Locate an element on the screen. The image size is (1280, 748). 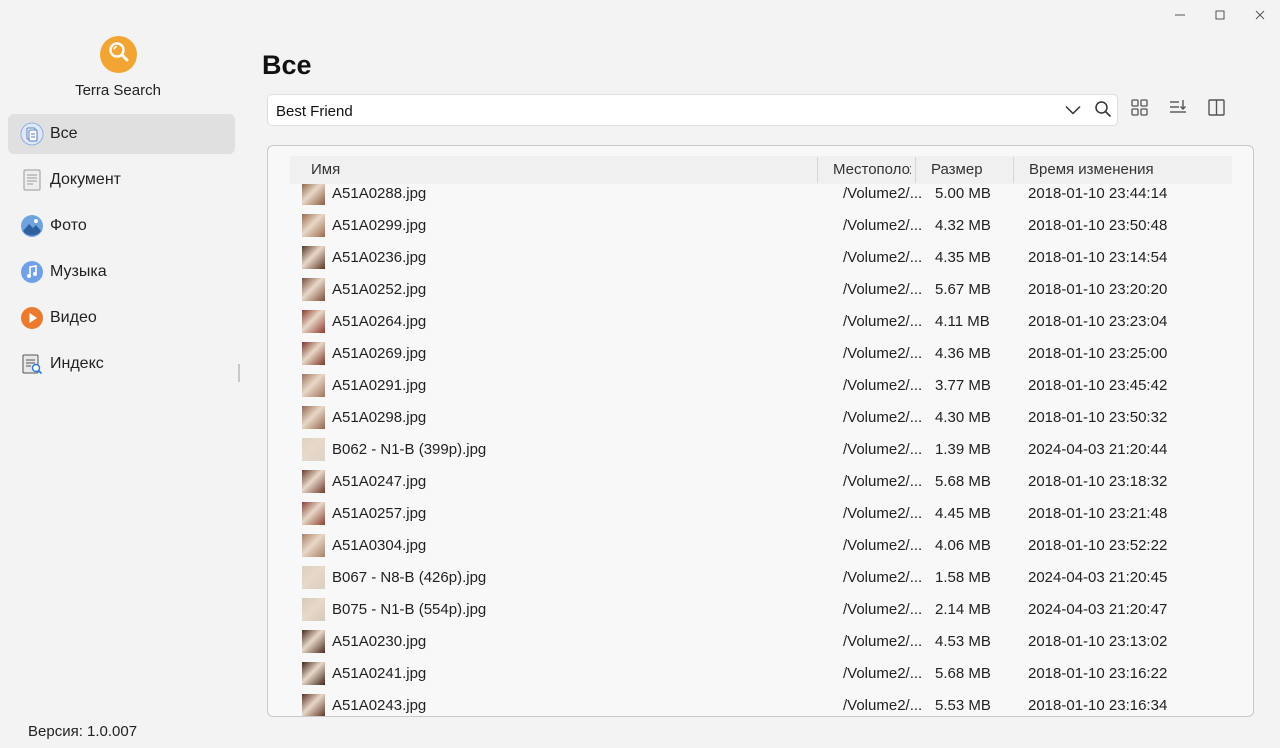
column-header-size: Размер is located at coordinates (972, 170).